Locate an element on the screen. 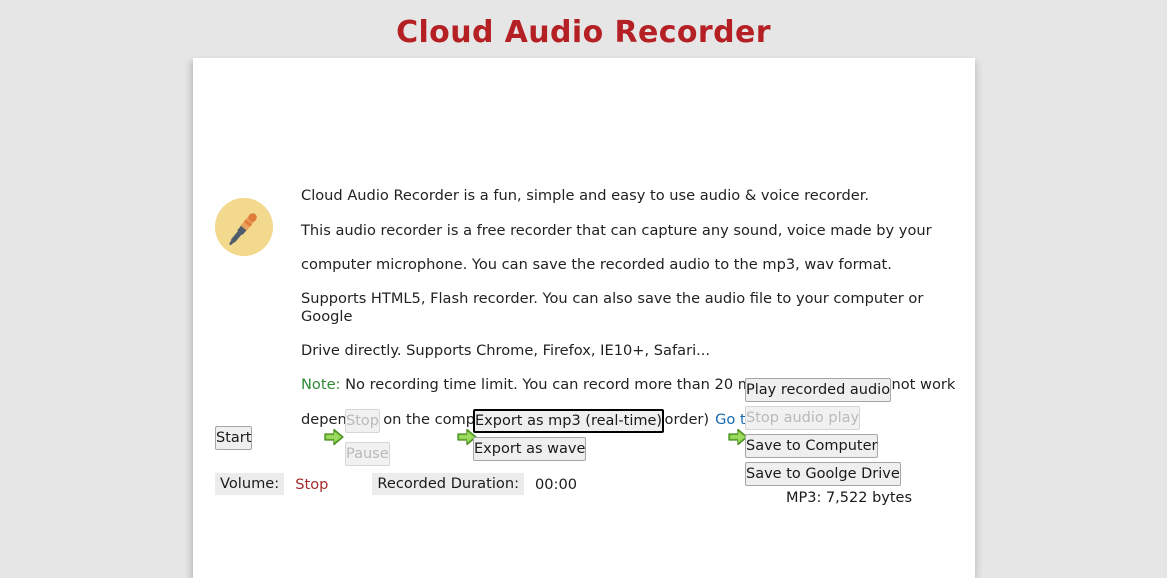  stop-button: Stop is located at coordinates (362, 421).